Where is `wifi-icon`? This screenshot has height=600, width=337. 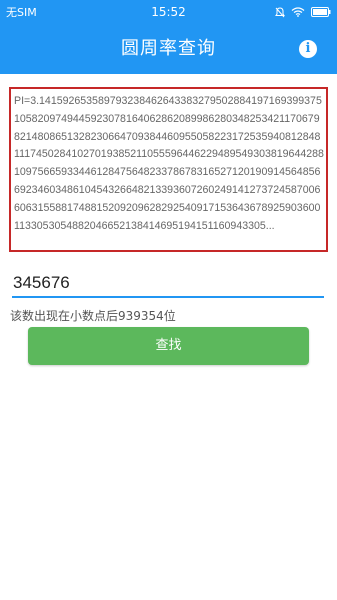
wifi-icon is located at coordinates (298, 12).